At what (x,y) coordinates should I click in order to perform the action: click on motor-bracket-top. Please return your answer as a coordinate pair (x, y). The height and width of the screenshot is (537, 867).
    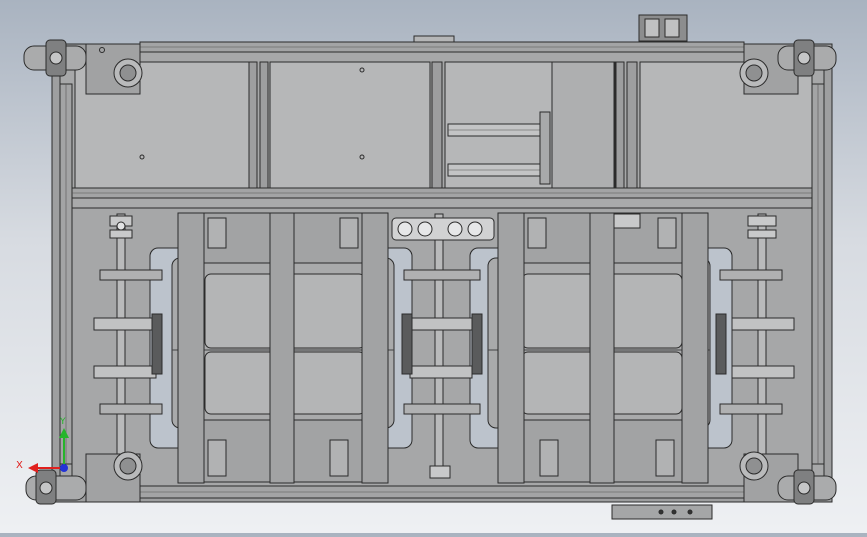
    Looking at the image, I should click on (550, 28).